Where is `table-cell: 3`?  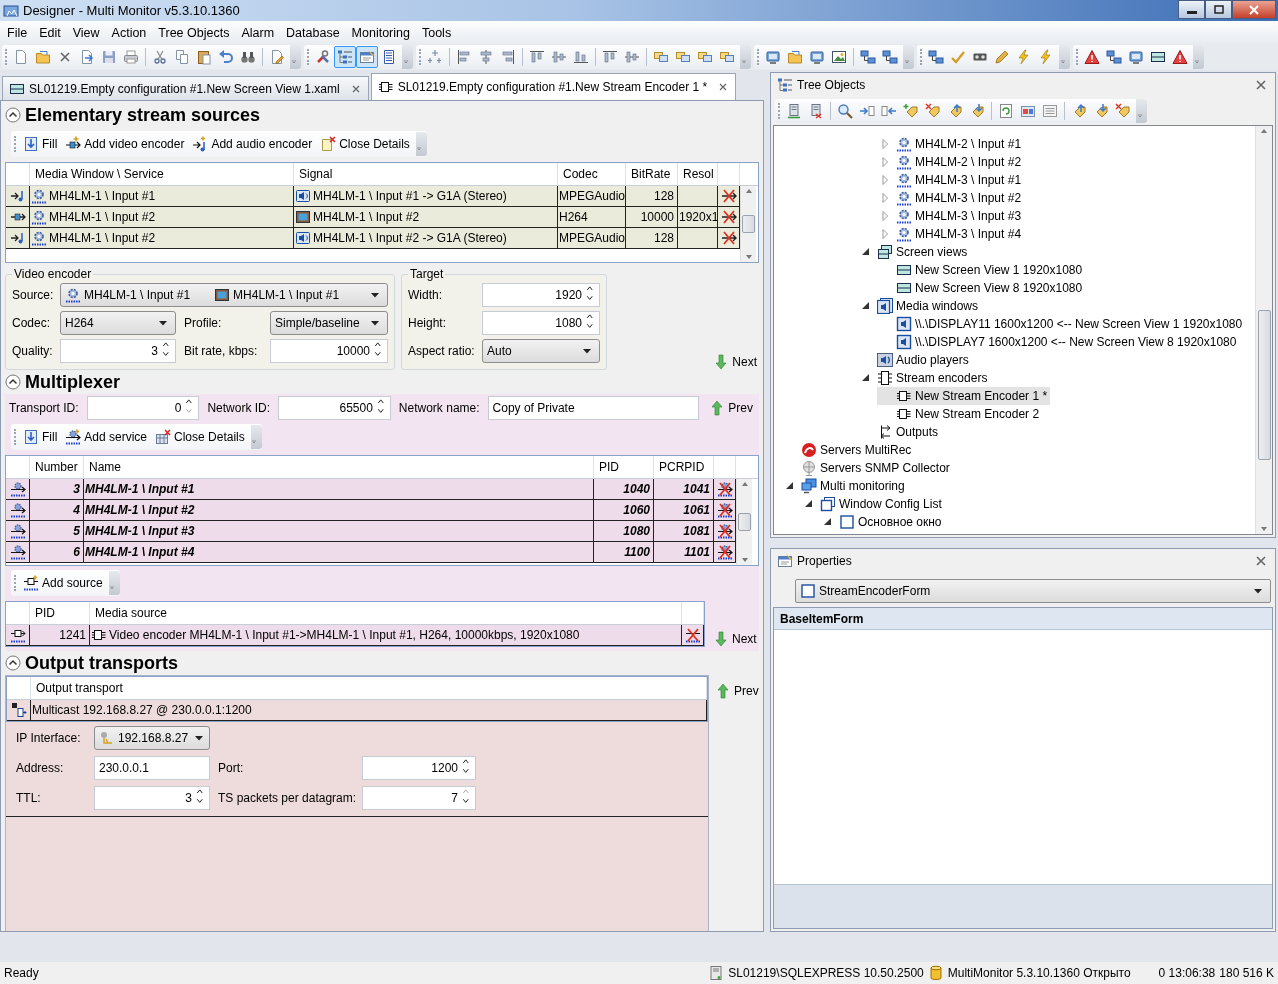
table-cell: 3 is located at coordinates (76, 489).